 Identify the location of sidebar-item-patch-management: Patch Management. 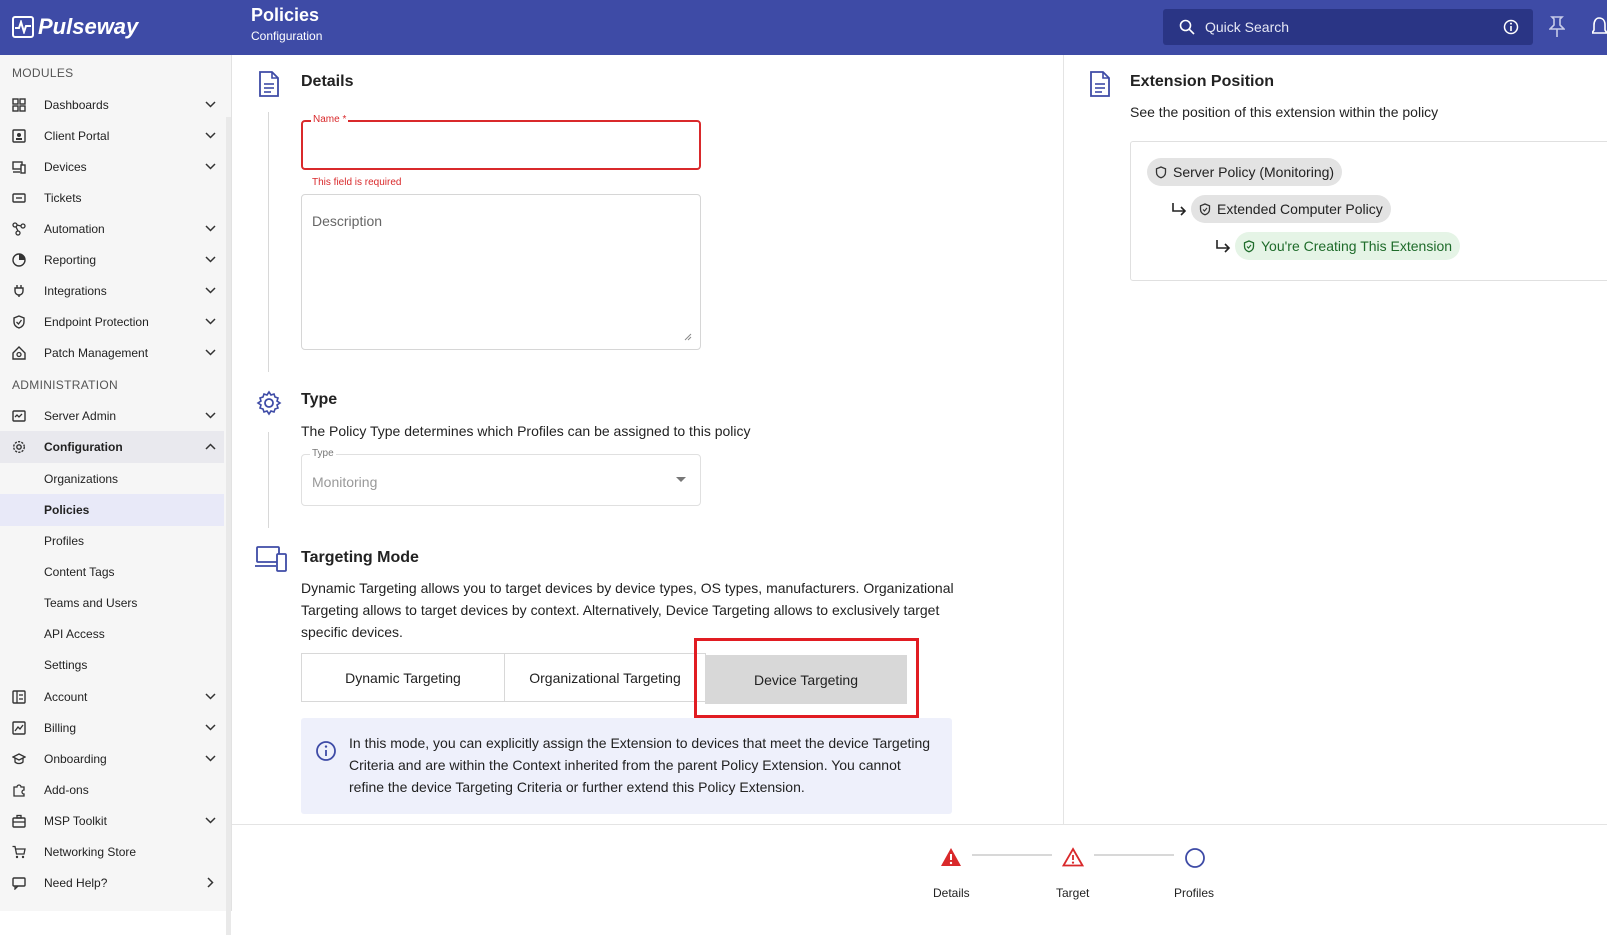
(112, 353).